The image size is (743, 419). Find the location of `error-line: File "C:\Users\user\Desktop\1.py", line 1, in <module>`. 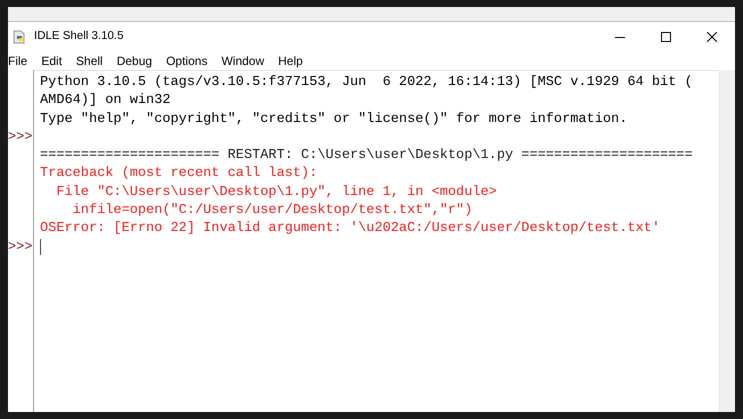

error-line: File "C:\Users\user\Desktop\1.py", line 1, in <module> is located at coordinates (276, 192).